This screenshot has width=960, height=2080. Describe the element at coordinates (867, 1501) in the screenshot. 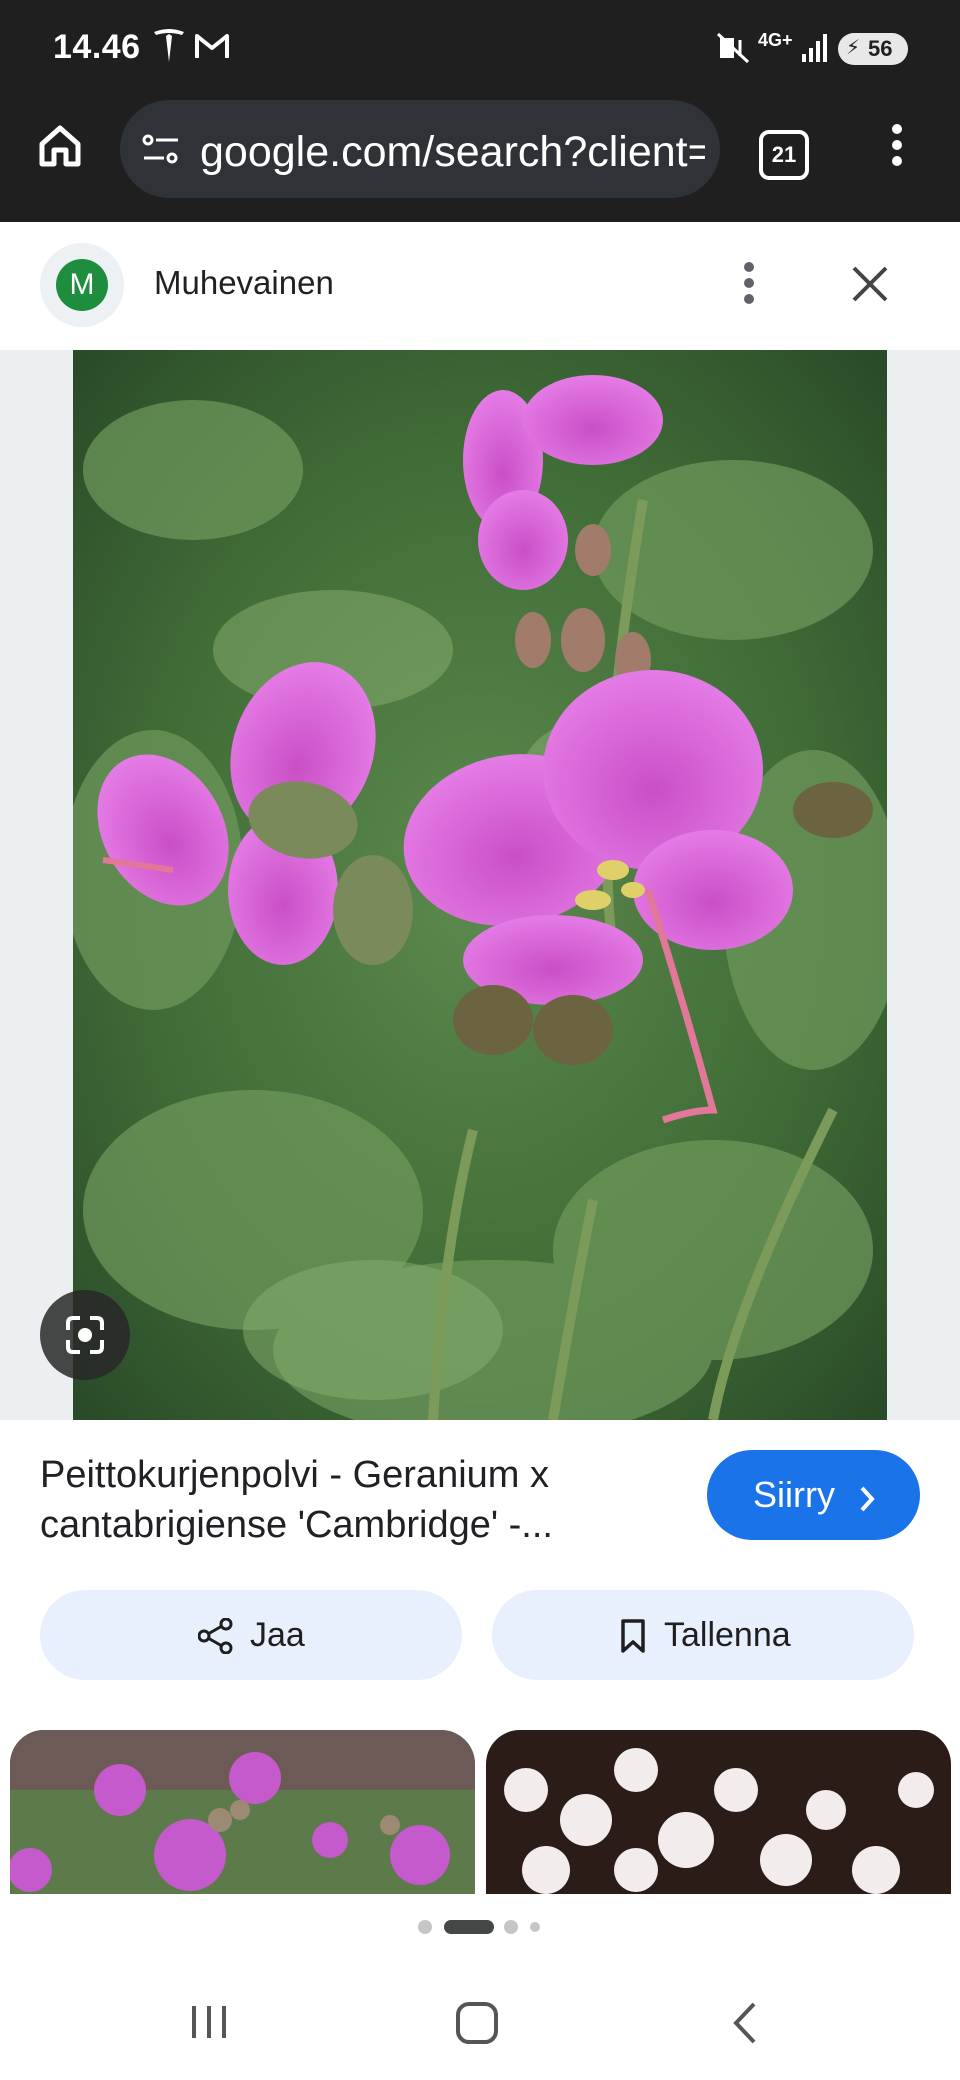

I see `chevron-right-icon` at that location.